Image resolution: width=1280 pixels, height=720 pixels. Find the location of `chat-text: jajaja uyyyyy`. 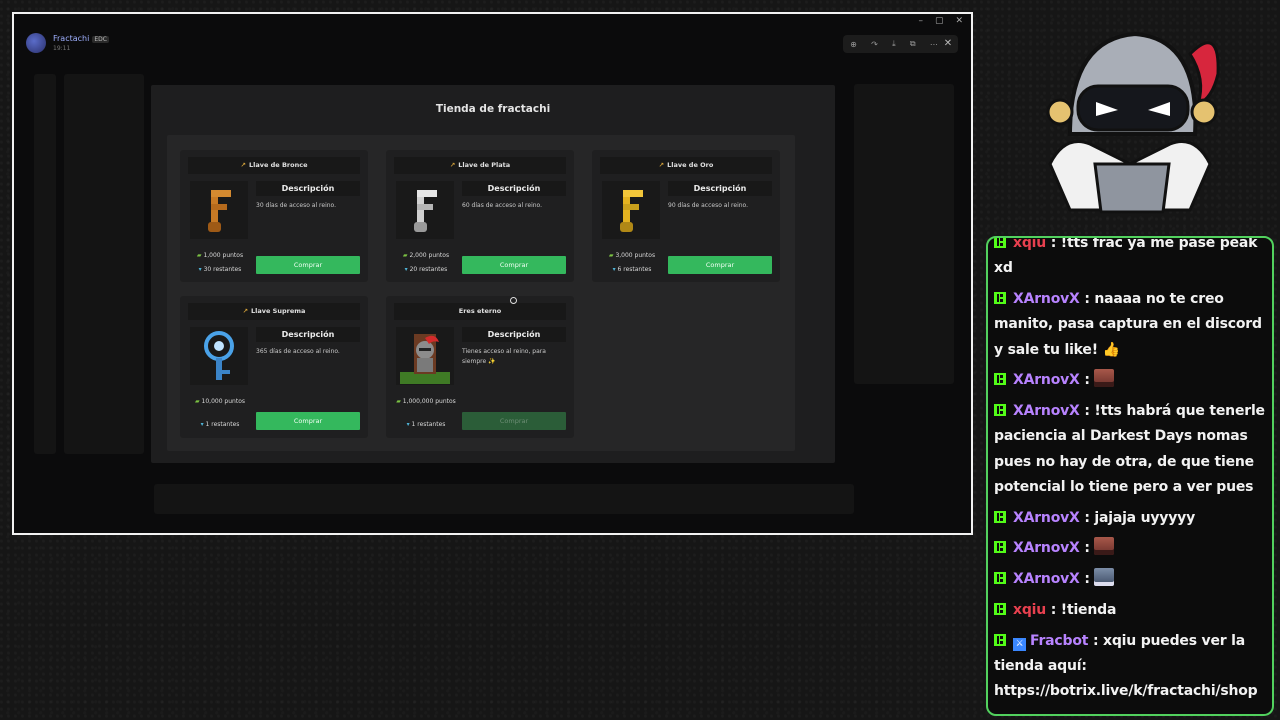

chat-text: jajaja uyyyyy is located at coordinates (1144, 517).